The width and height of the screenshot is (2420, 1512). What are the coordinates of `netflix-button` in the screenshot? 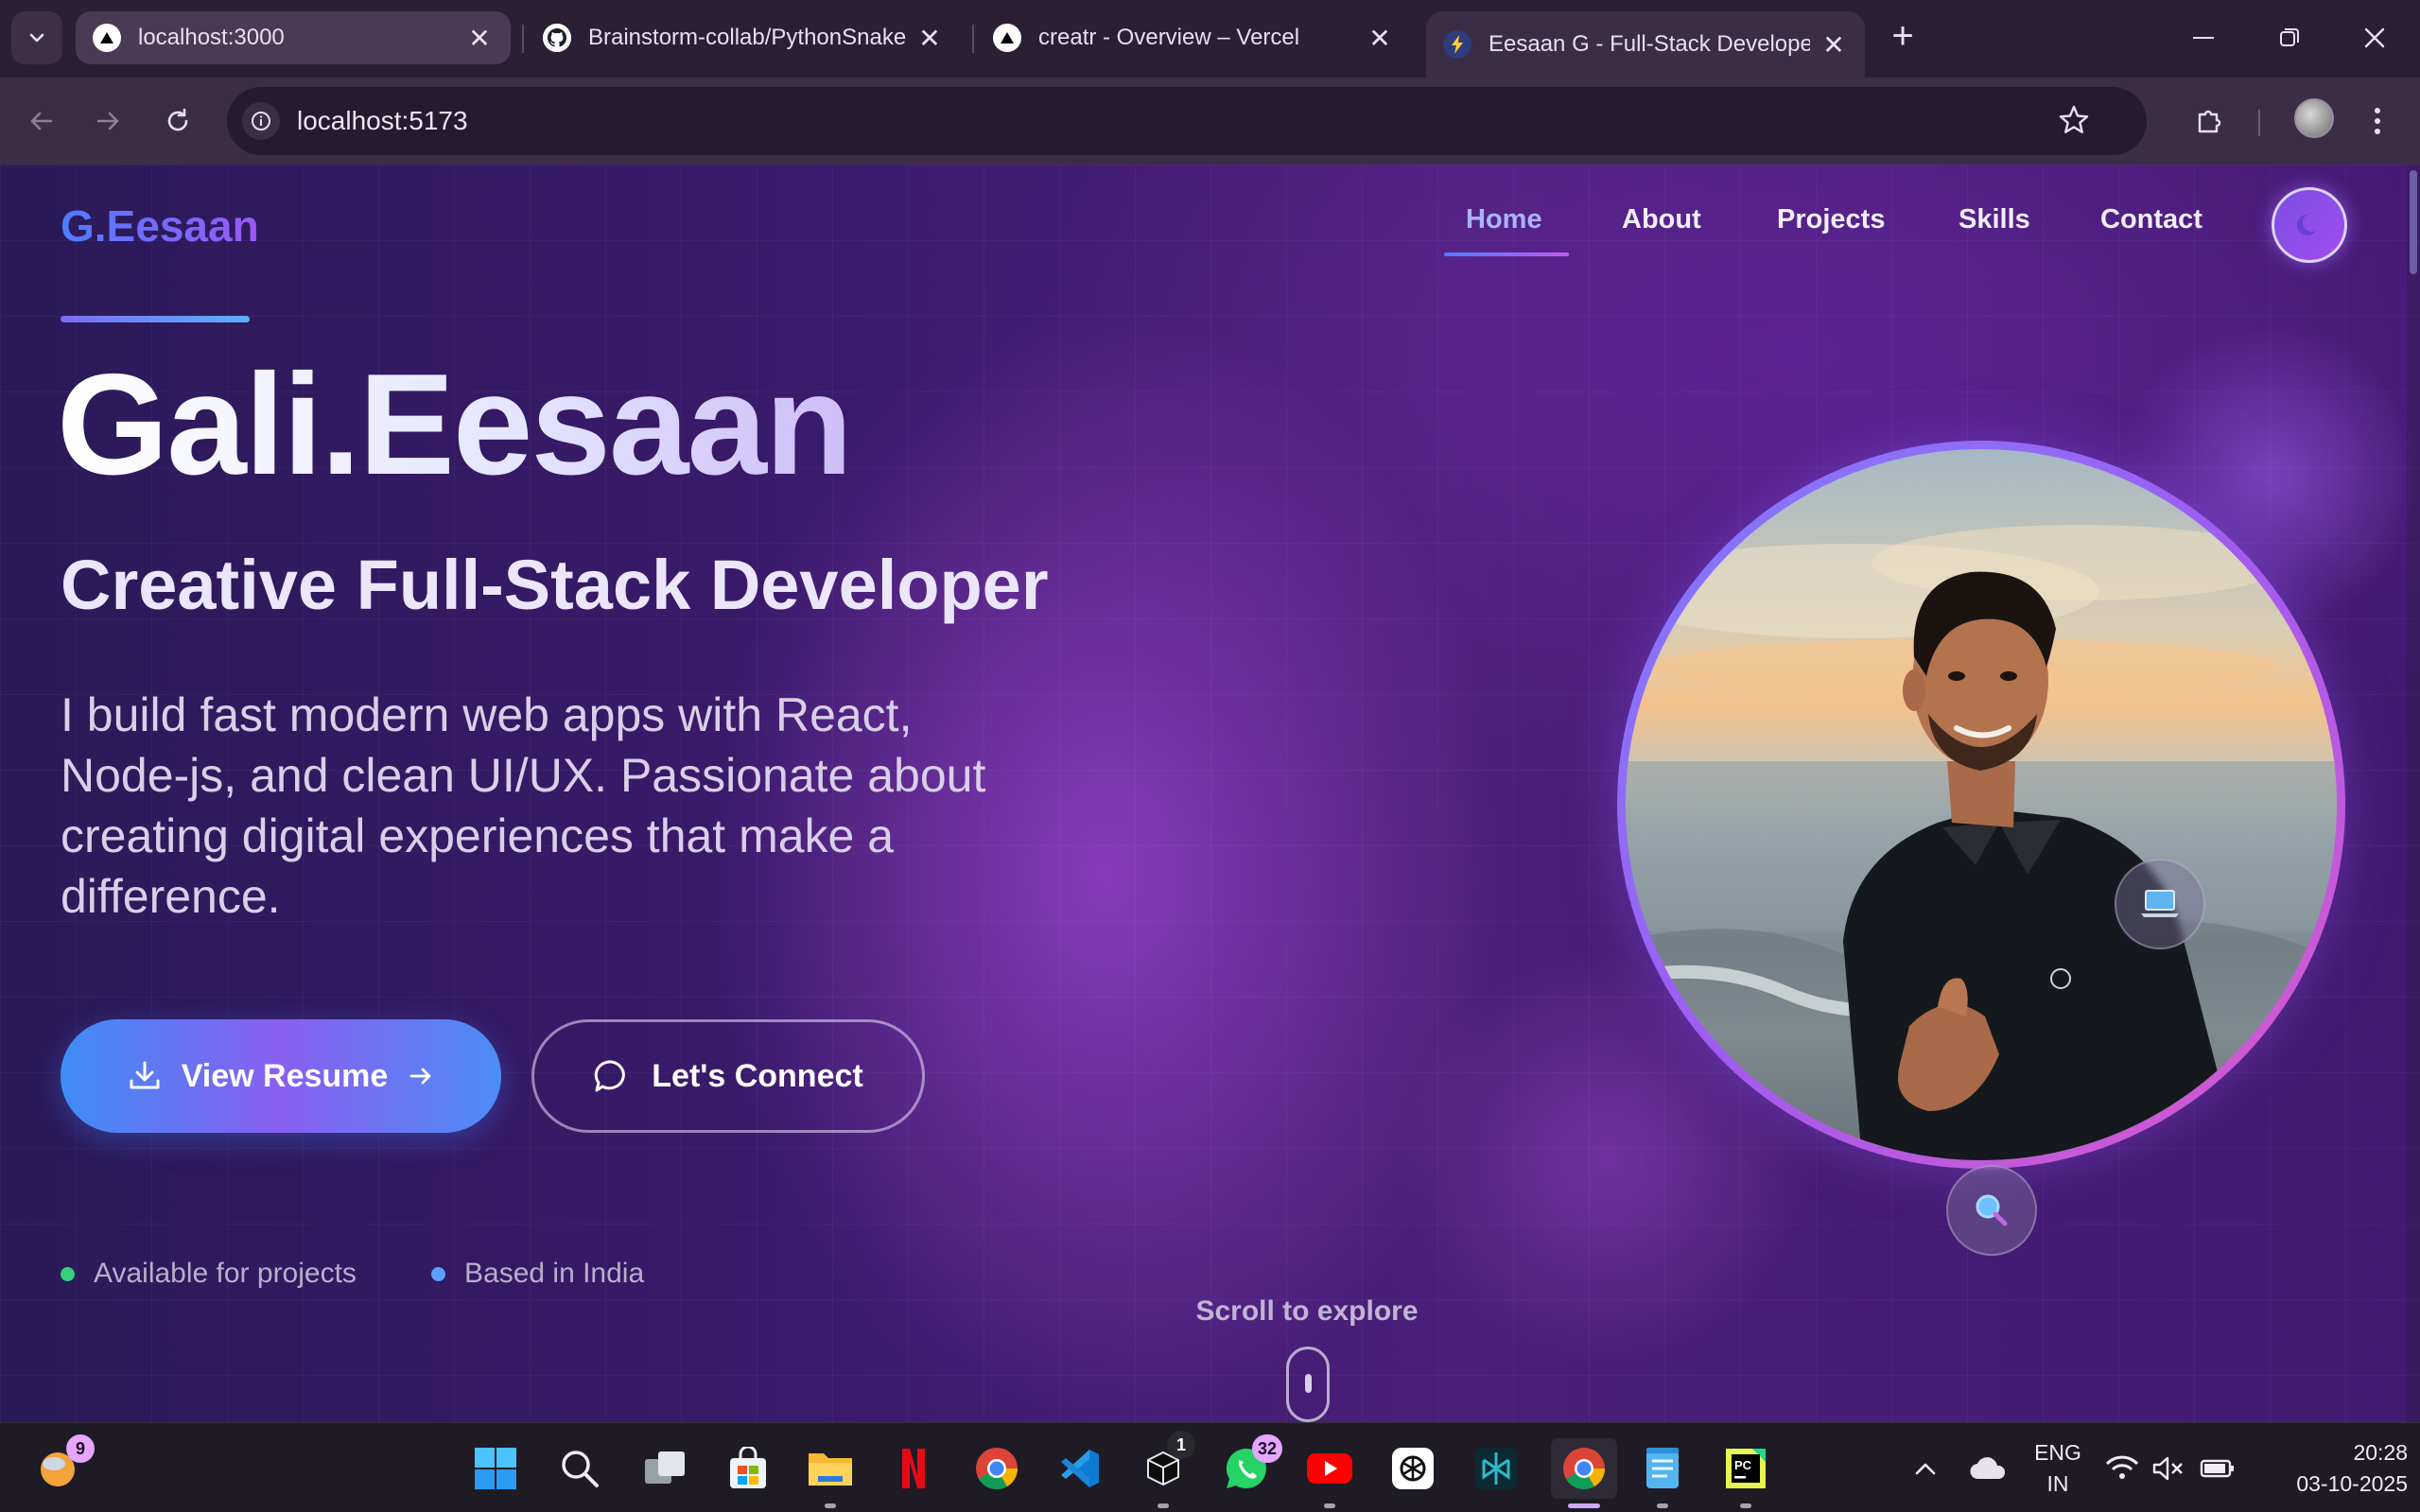 It's located at (914, 1468).